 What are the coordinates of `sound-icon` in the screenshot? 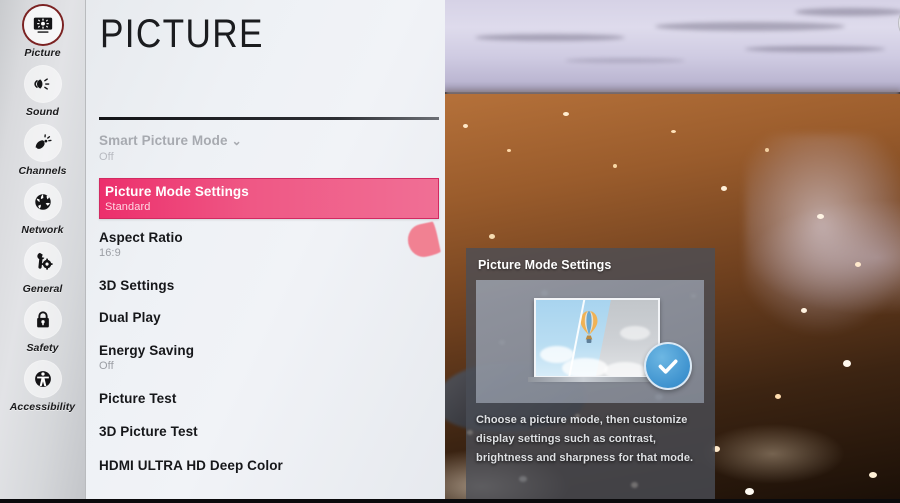 It's located at (42, 84).